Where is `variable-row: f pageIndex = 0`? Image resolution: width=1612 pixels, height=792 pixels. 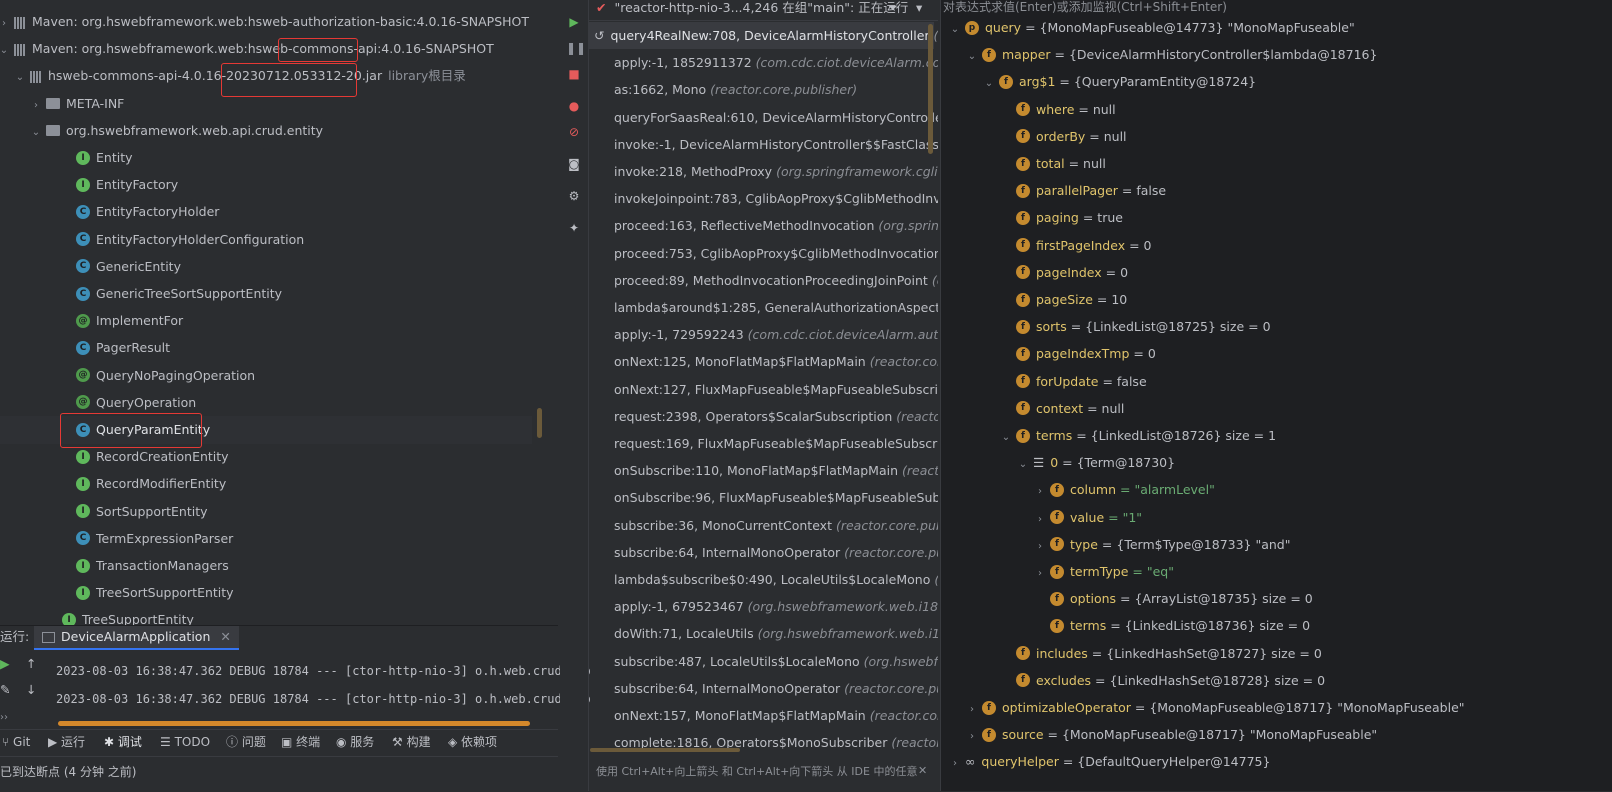 variable-row: f pageIndex = 0 is located at coordinates (1064, 272).